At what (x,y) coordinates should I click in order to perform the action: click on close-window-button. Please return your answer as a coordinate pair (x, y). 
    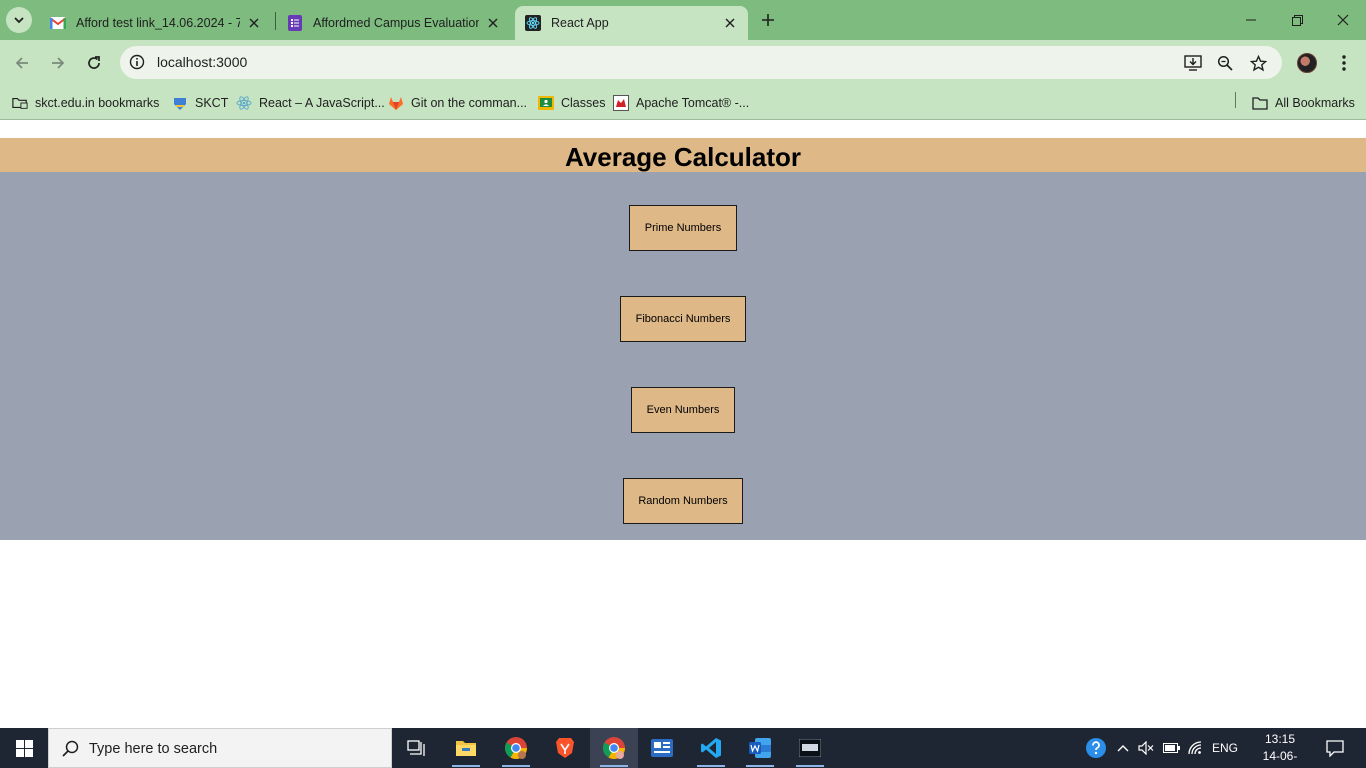
    Looking at the image, I should click on (1343, 20).